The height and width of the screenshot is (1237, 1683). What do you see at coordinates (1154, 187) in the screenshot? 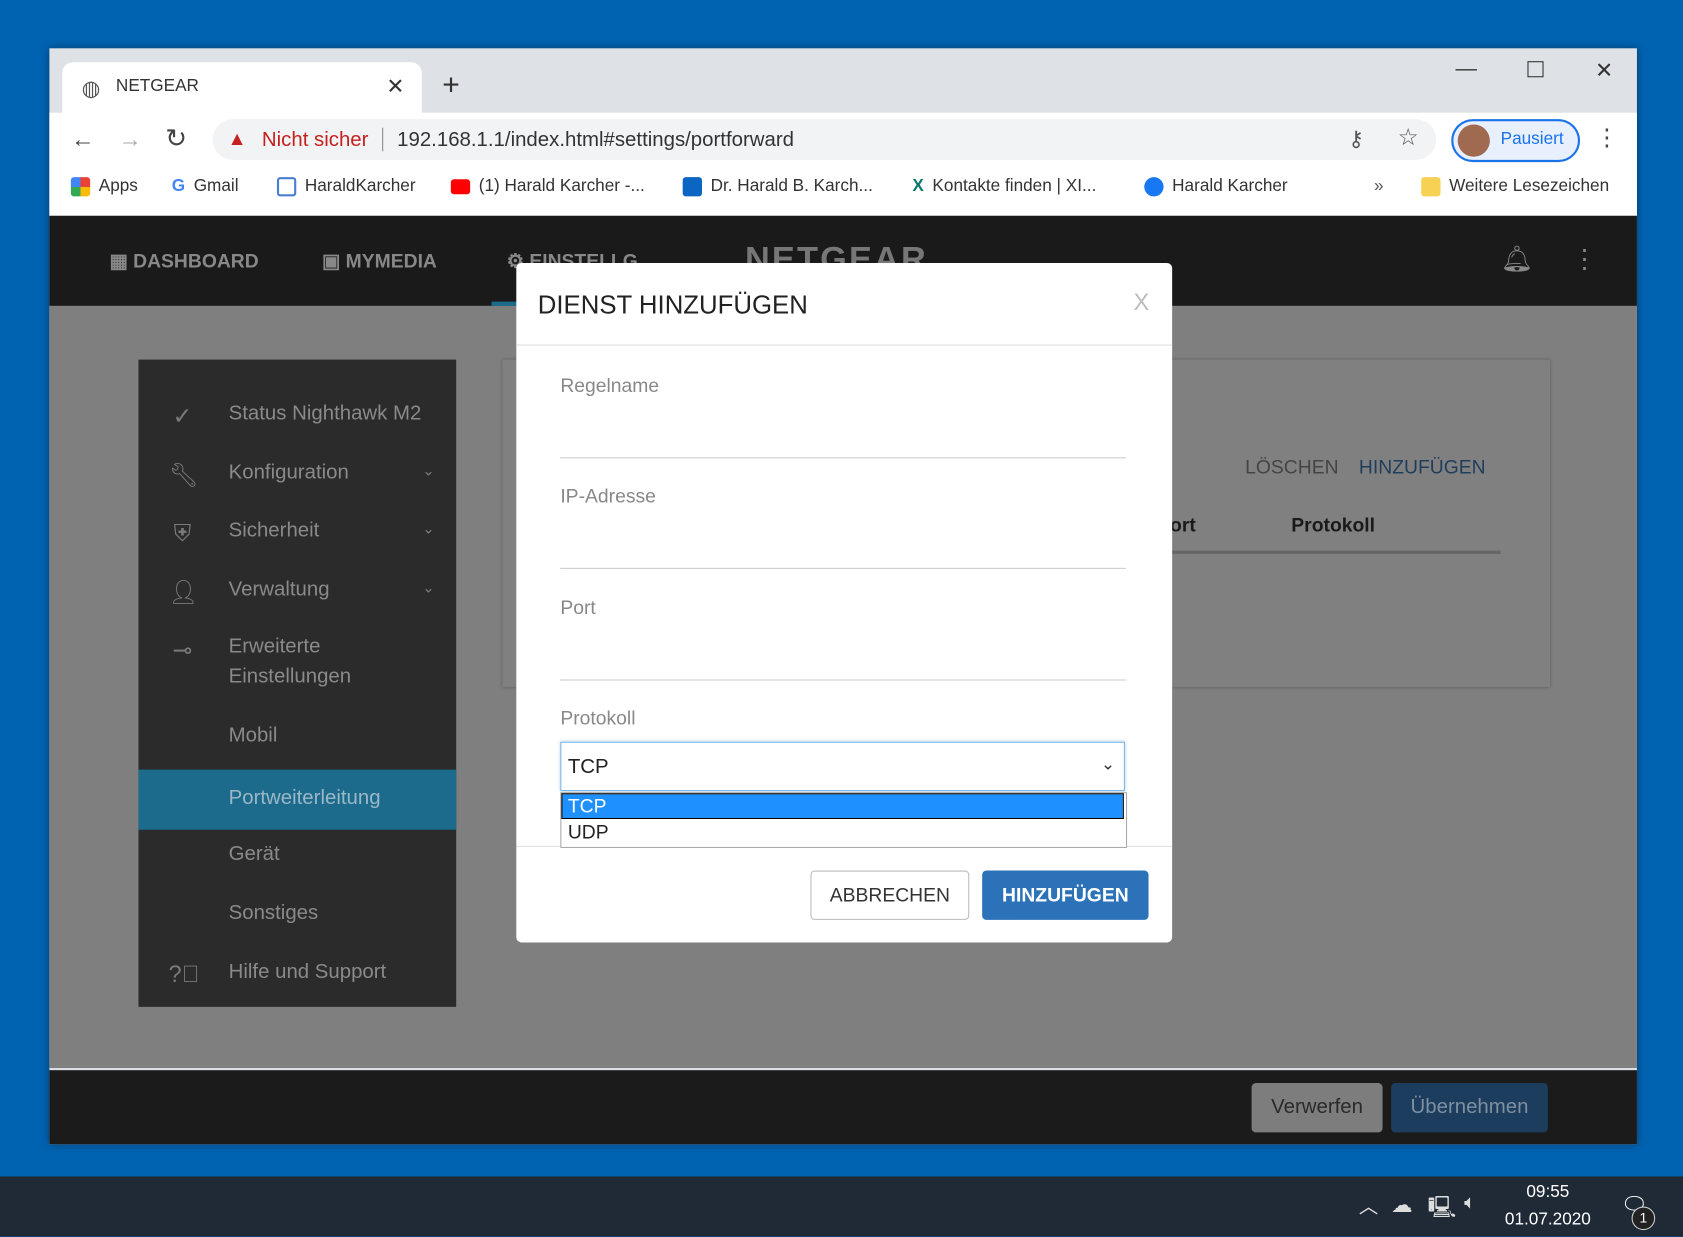
I see `facebook-icon` at bounding box center [1154, 187].